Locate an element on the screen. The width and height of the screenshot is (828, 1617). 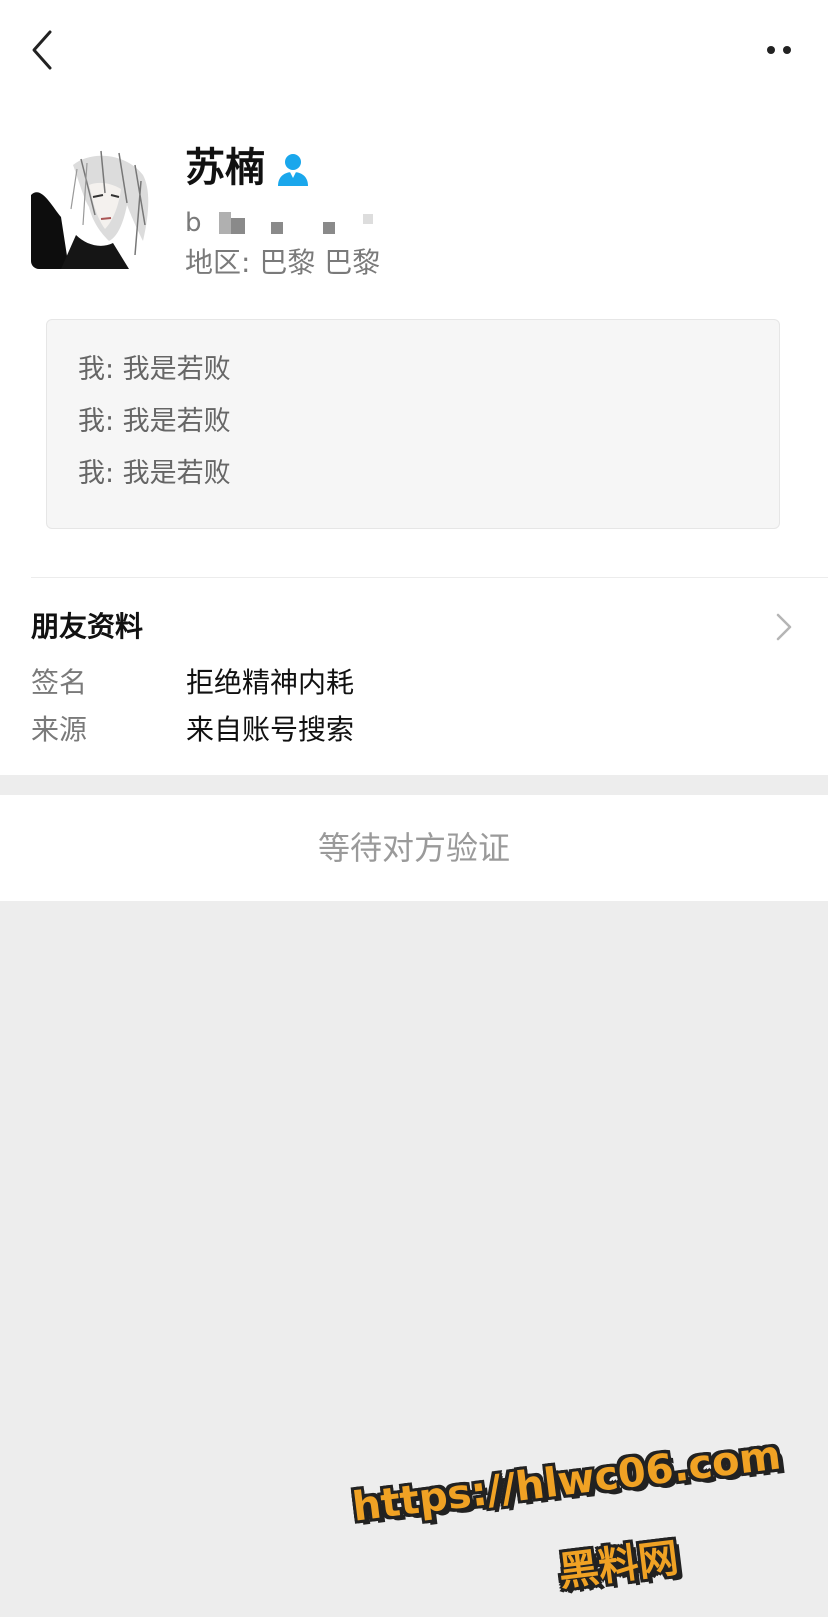
signature-value: 拒绝精神内耗 is located at coordinates (270, 682).